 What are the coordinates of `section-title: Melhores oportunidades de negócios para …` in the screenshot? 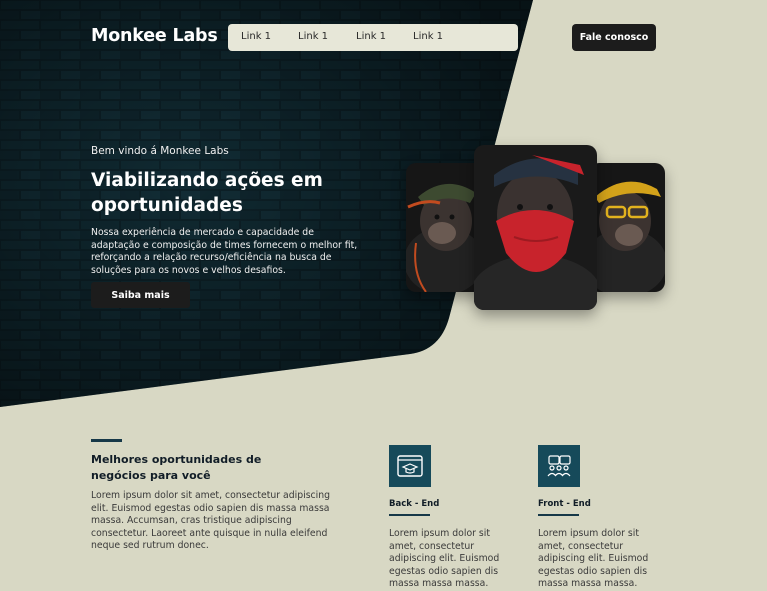 It's located at (176, 467).